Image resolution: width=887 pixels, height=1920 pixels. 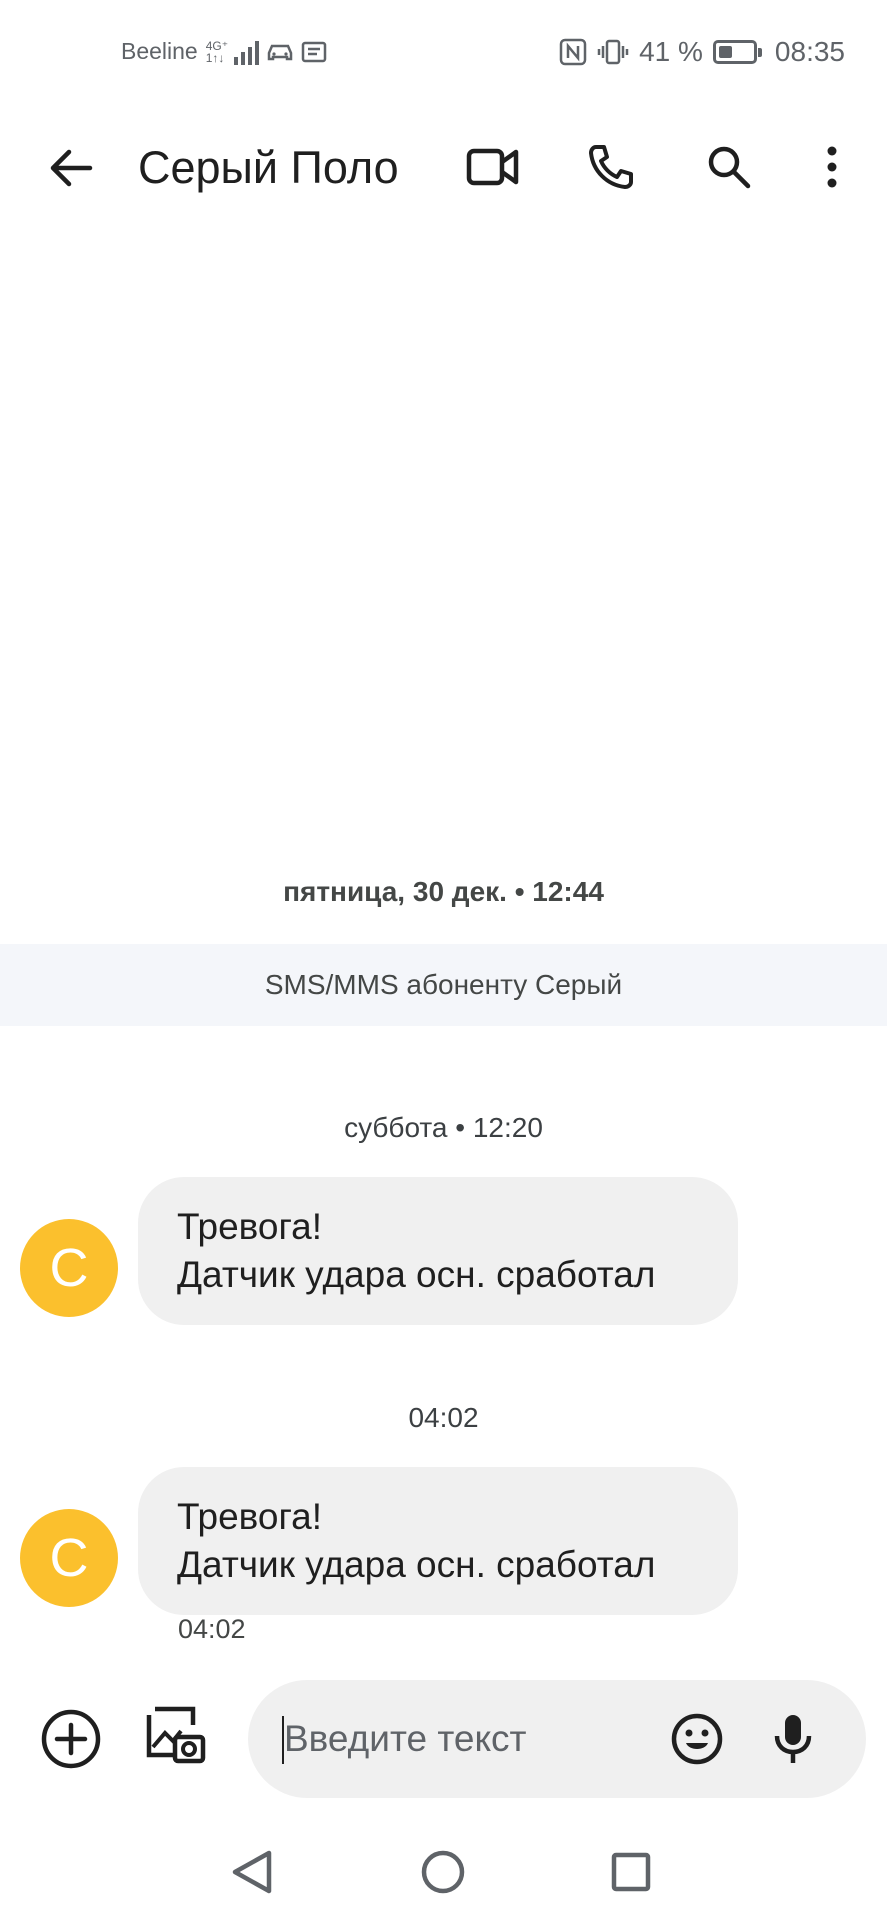 I want to click on sms-mms-banner: SMS/MMS абоненту Серый, so click(x=443, y=985).